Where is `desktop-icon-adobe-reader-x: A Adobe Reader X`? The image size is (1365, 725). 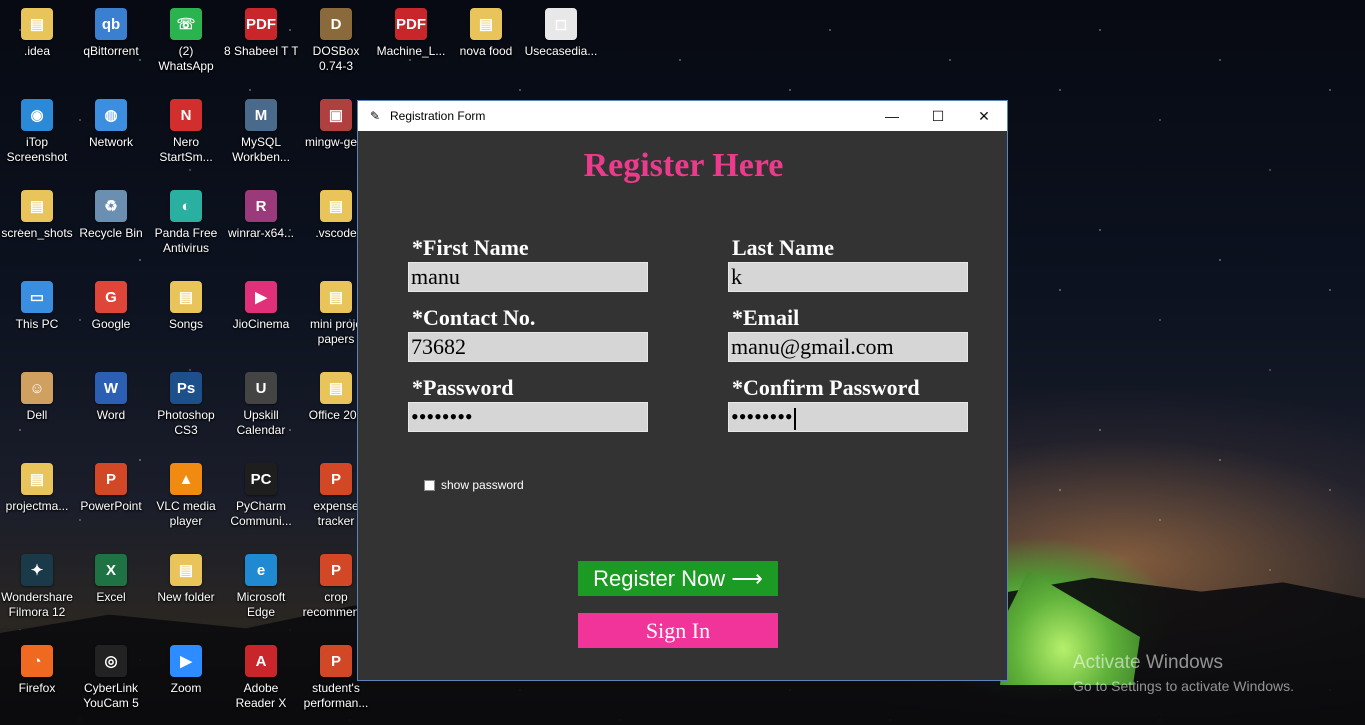 desktop-icon-adobe-reader-x: A Adobe Reader X is located at coordinates (261, 678).